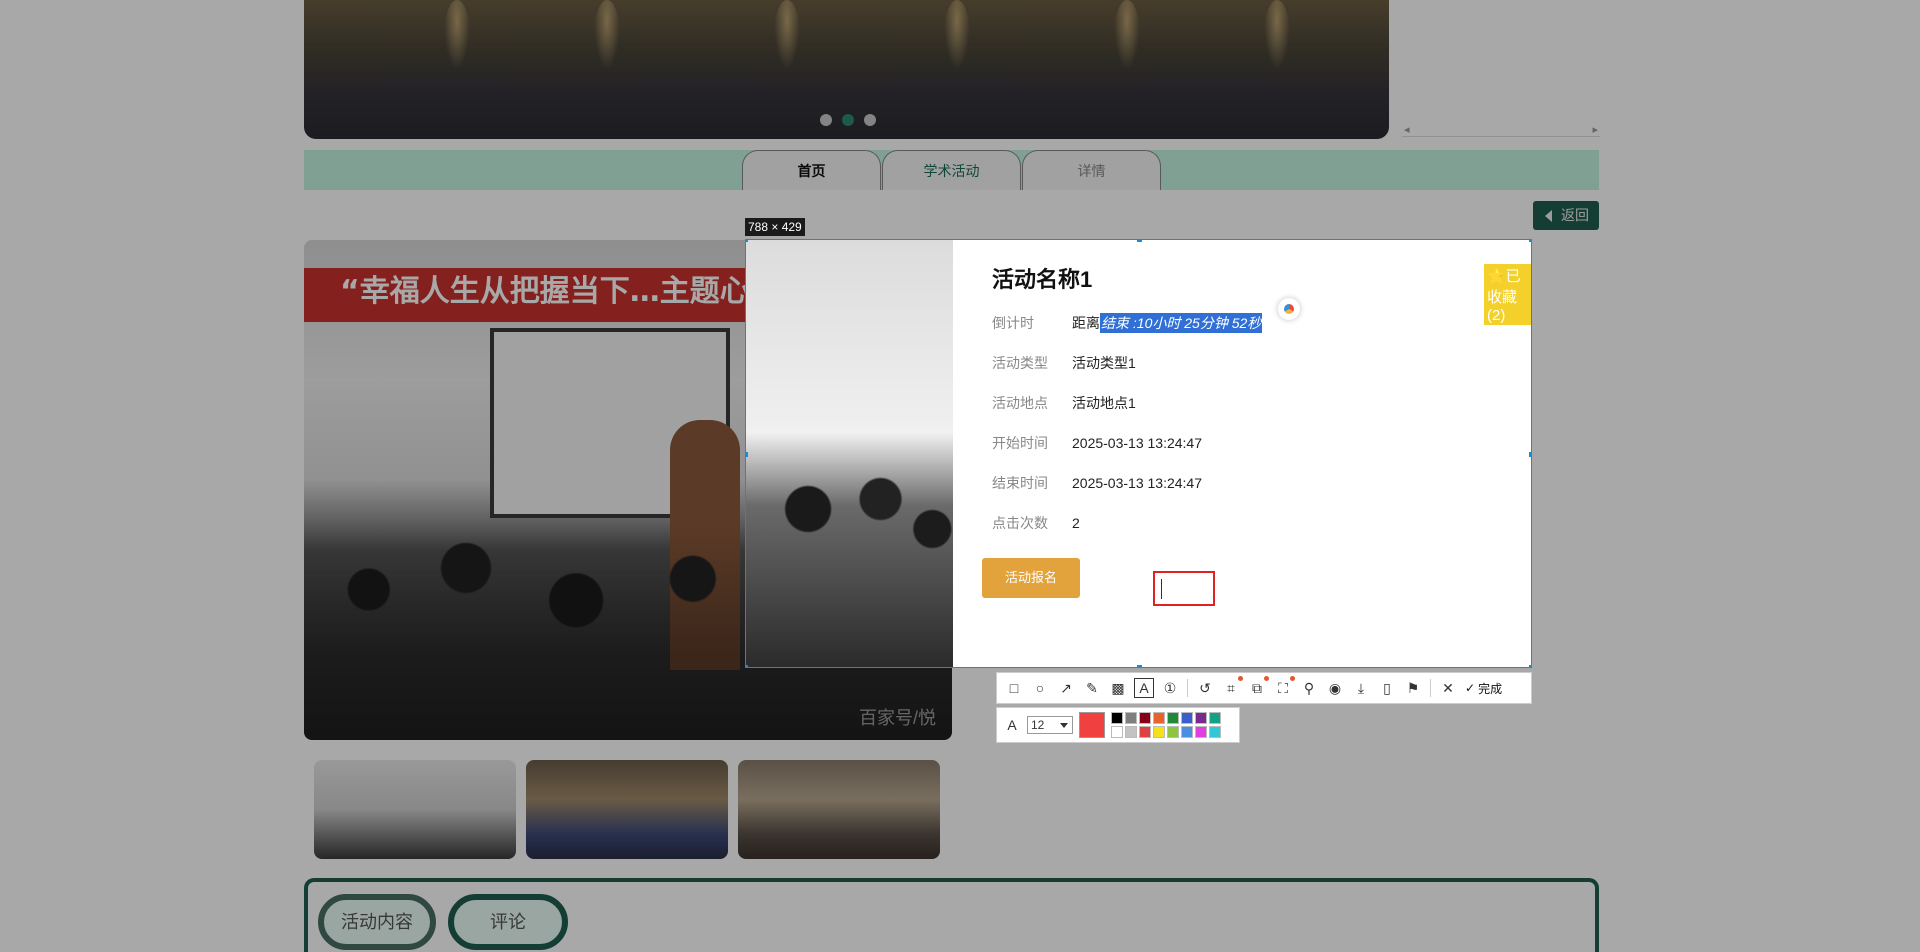  Describe the element at coordinates (1309, 688) in the screenshot. I see `pin-icon: ⚲` at that location.